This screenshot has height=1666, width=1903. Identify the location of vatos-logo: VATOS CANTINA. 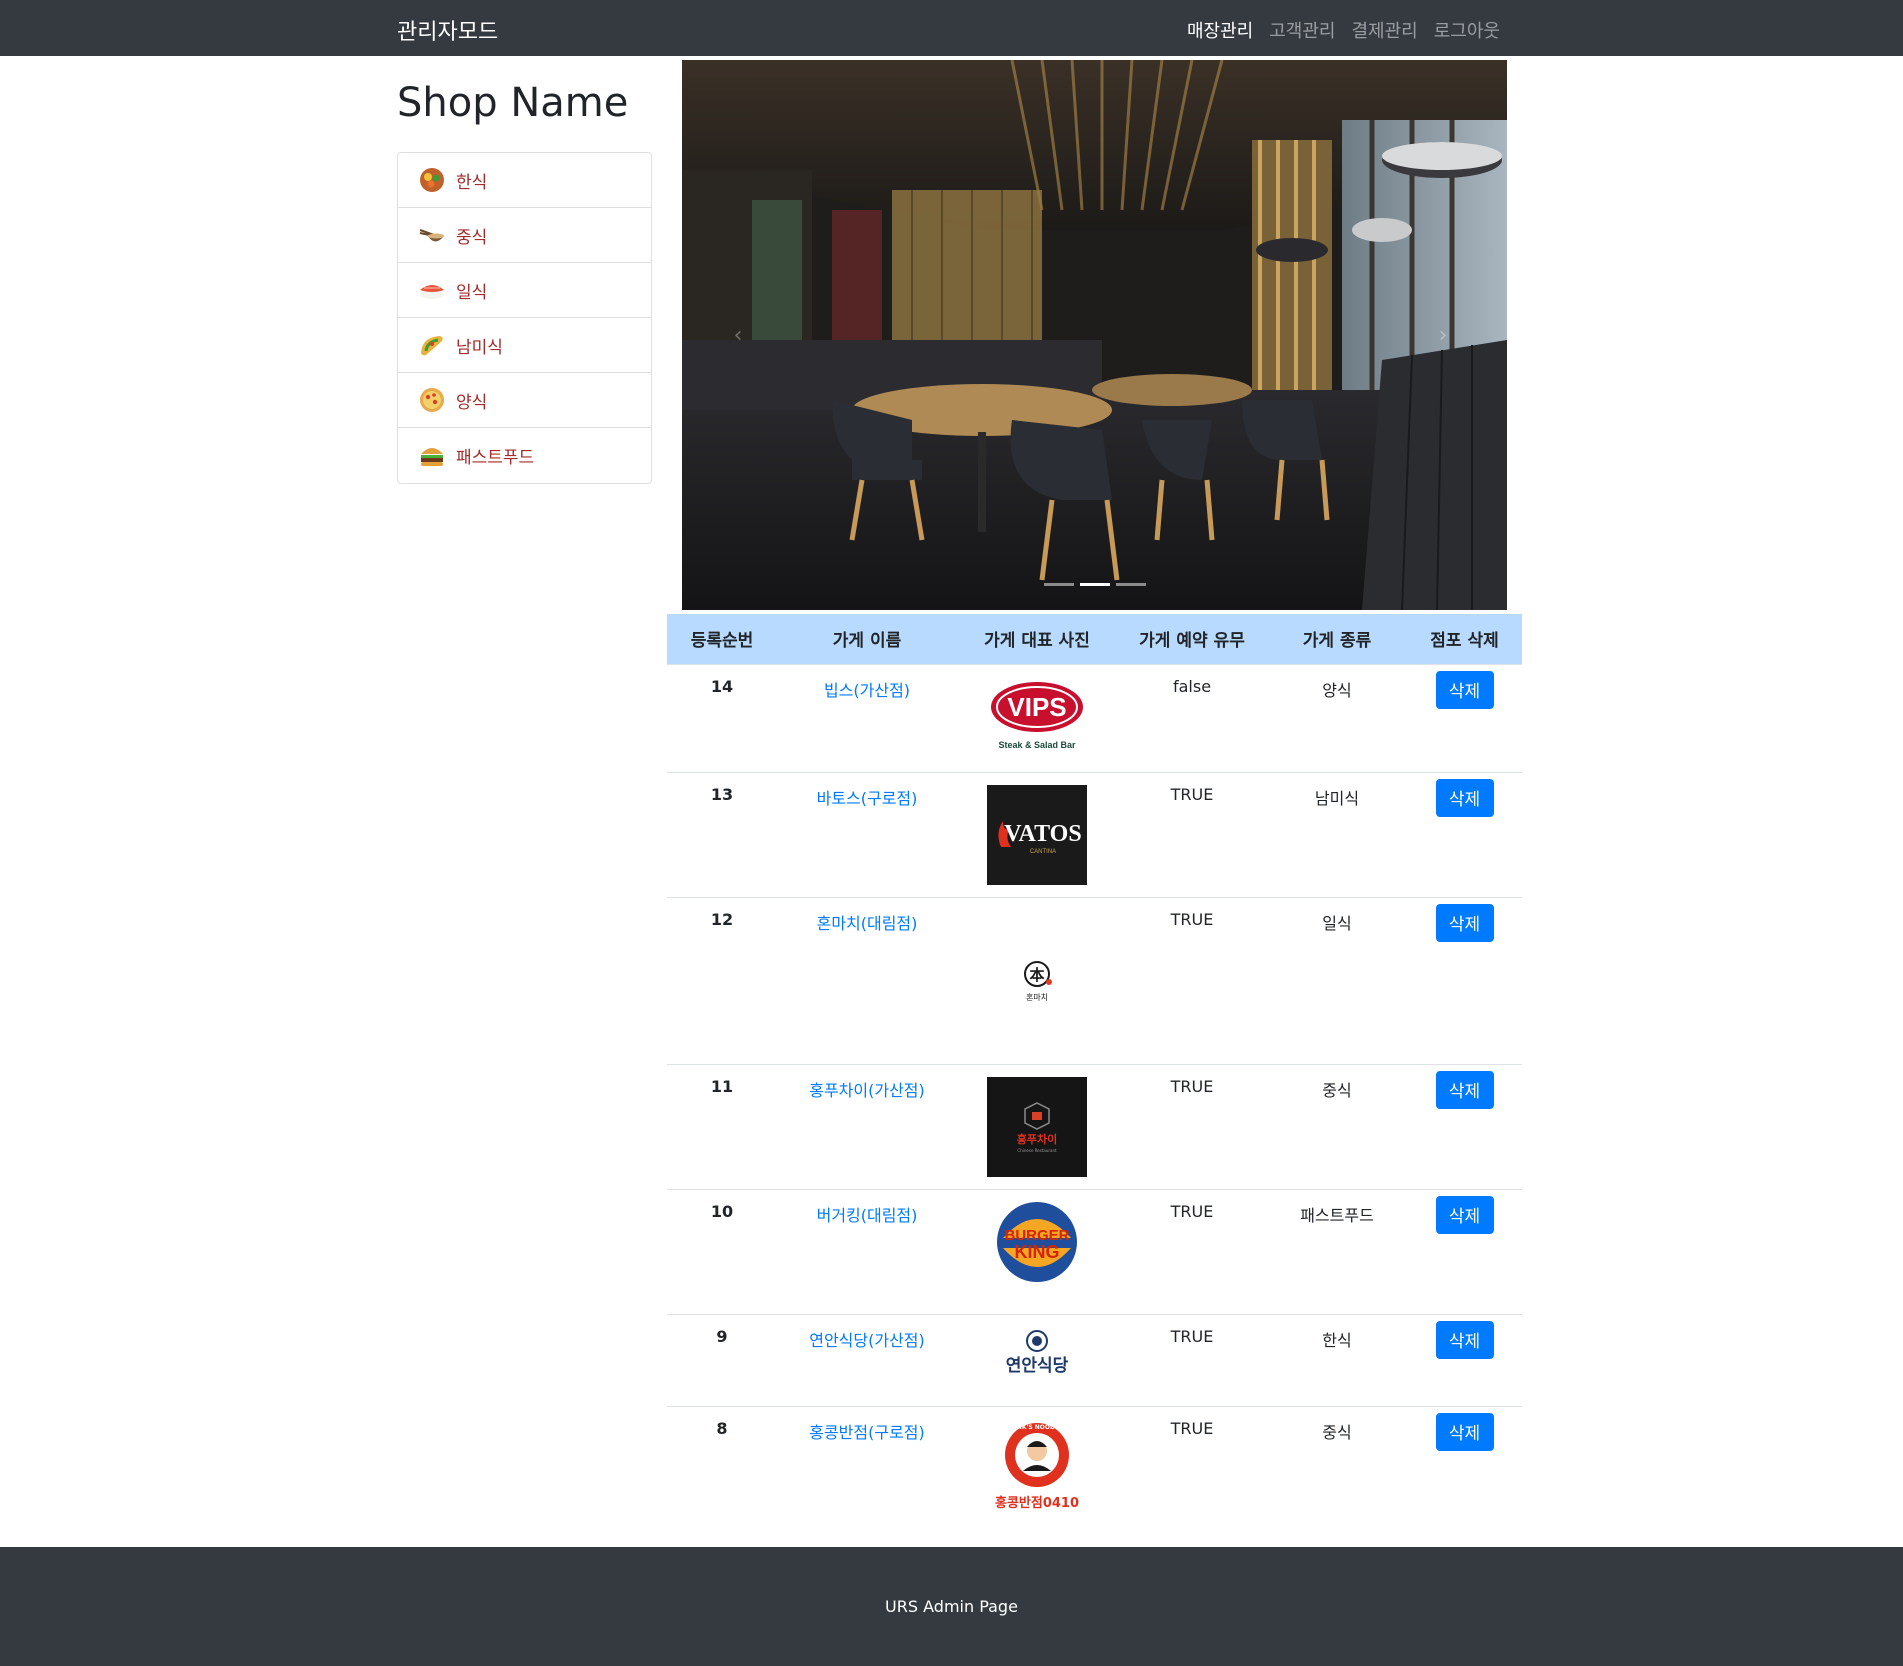
(1037, 834).